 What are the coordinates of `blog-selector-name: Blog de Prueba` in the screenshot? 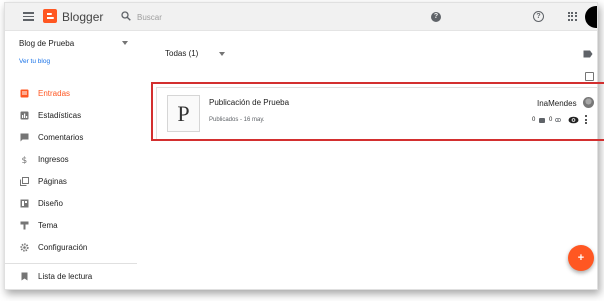 It's located at (46, 43).